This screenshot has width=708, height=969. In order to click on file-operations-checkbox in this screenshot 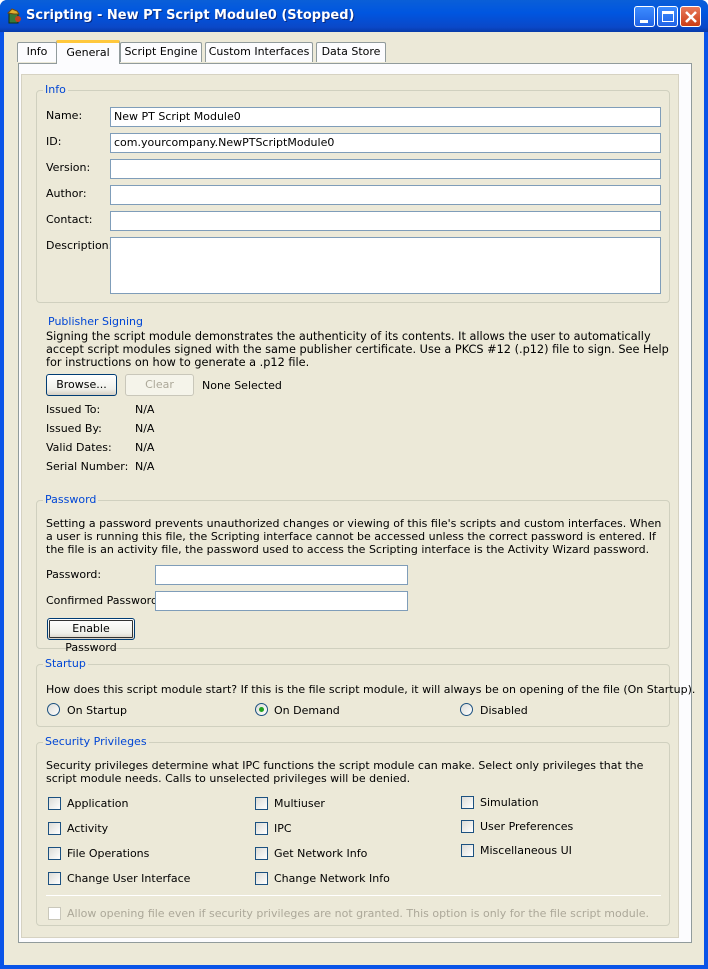, I will do `click(54, 853)`.